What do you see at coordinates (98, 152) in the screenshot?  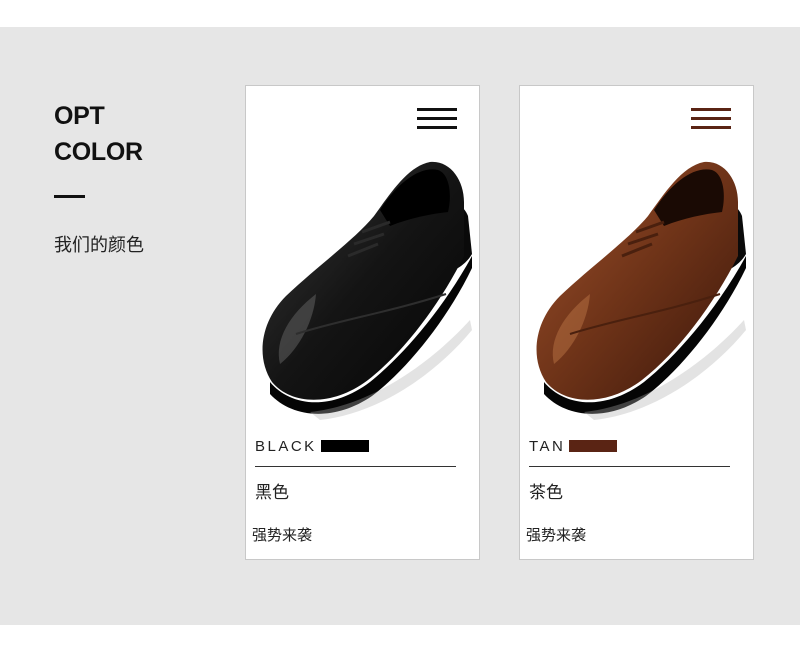 I see `heading-line-2: COLOR` at bounding box center [98, 152].